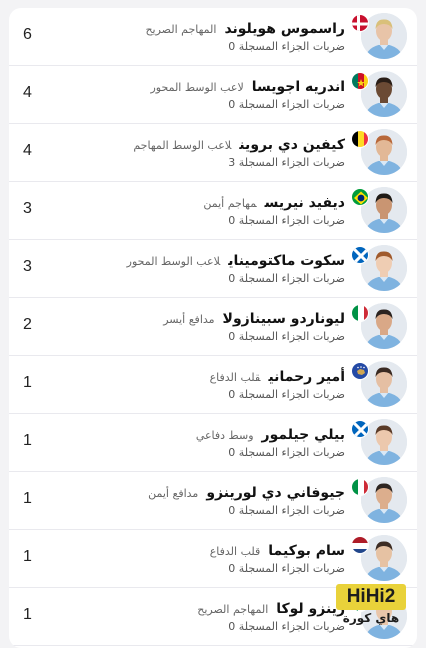 The height and width of the screenshot is (648, 426). Describe the element at coordinates (303, 435) in the screenshot. I see `player-name: بيلي جيلمور` at that location.